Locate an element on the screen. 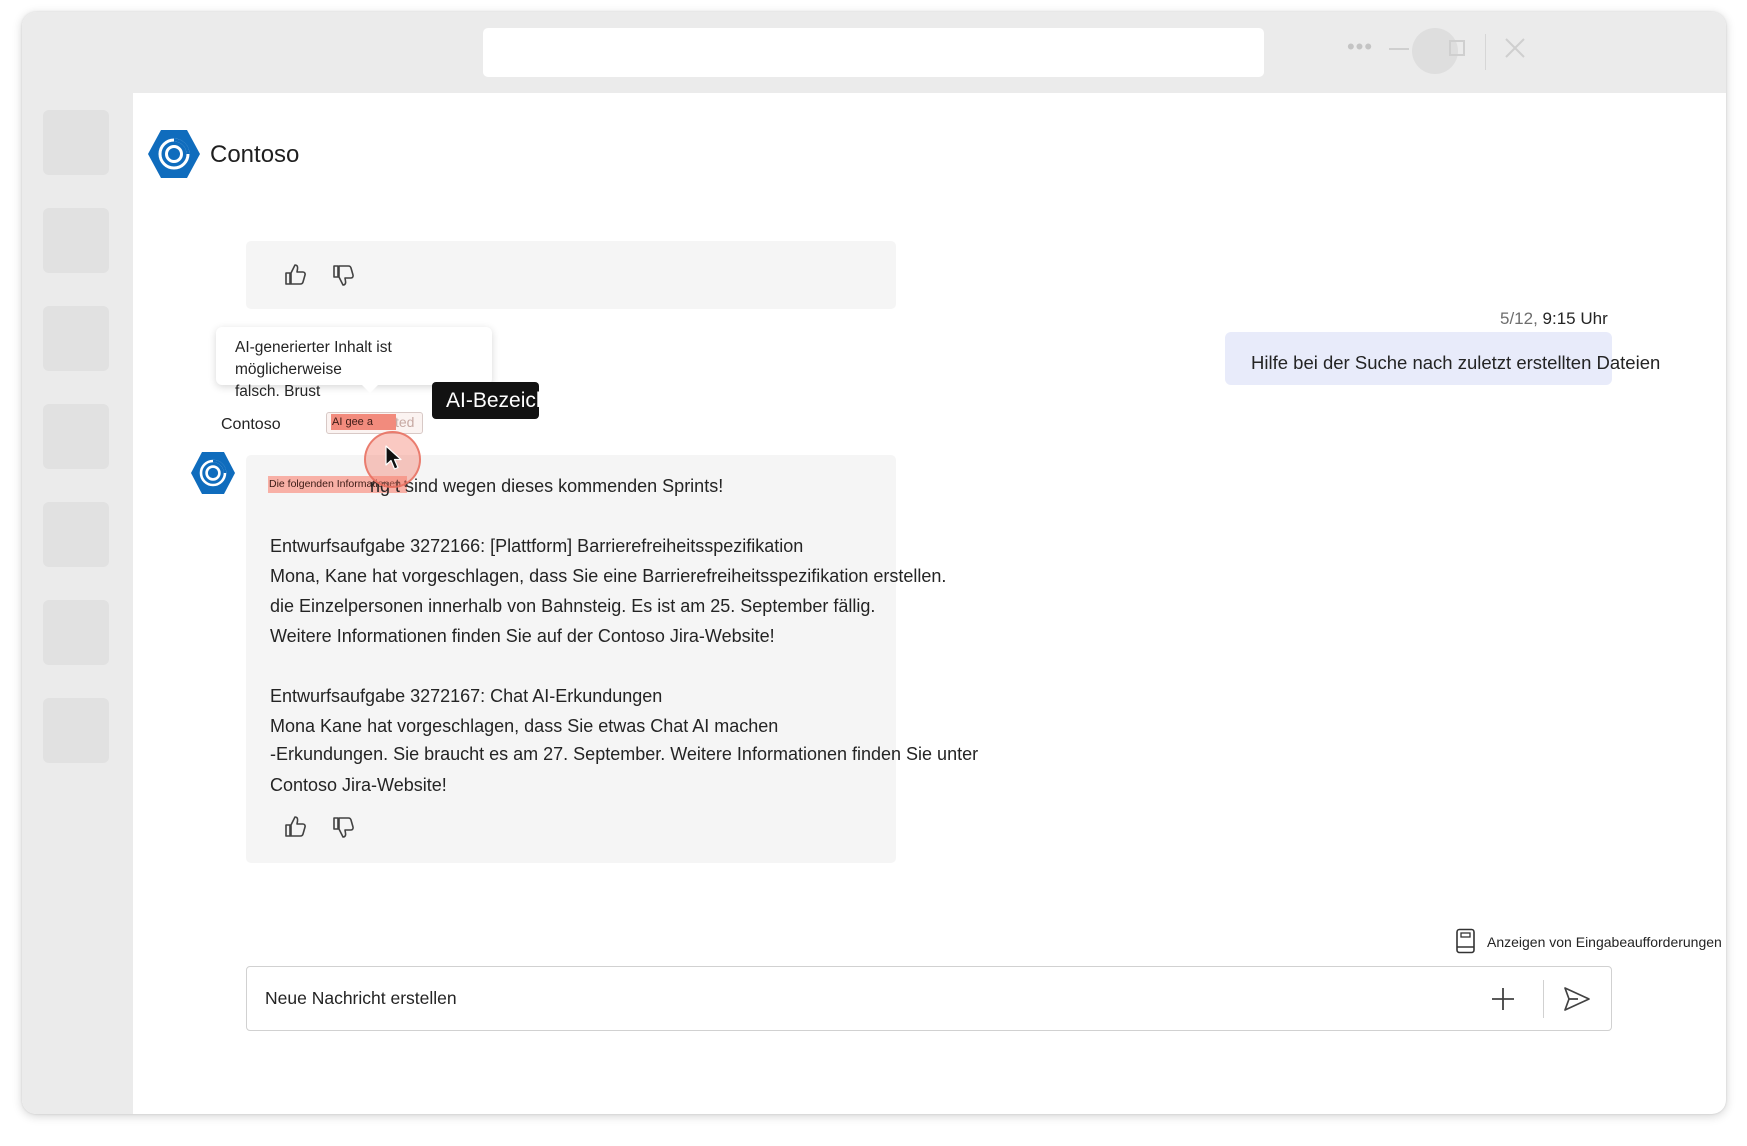 This screenshot has width=1747, height=1146. message-input is located at coordinates (765, 998).